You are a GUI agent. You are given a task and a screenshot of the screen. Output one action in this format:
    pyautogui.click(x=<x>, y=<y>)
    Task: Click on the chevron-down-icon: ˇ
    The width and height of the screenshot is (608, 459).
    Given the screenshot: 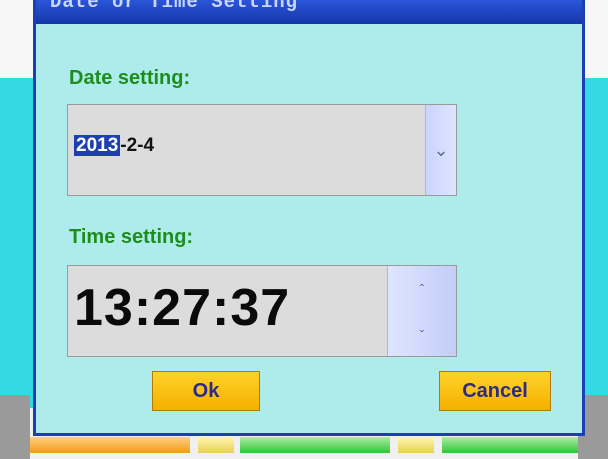 What is the action you would take?
    pyautogui.click(x=422, y=335)
    